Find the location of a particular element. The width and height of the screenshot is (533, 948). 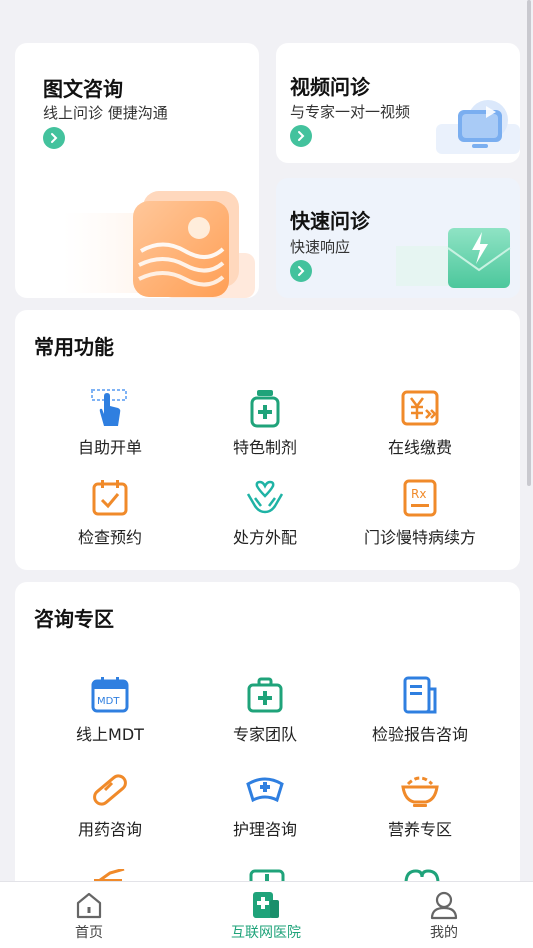

tab-internet-hospital: 互联网医院 is located at coordinates (266, 916).